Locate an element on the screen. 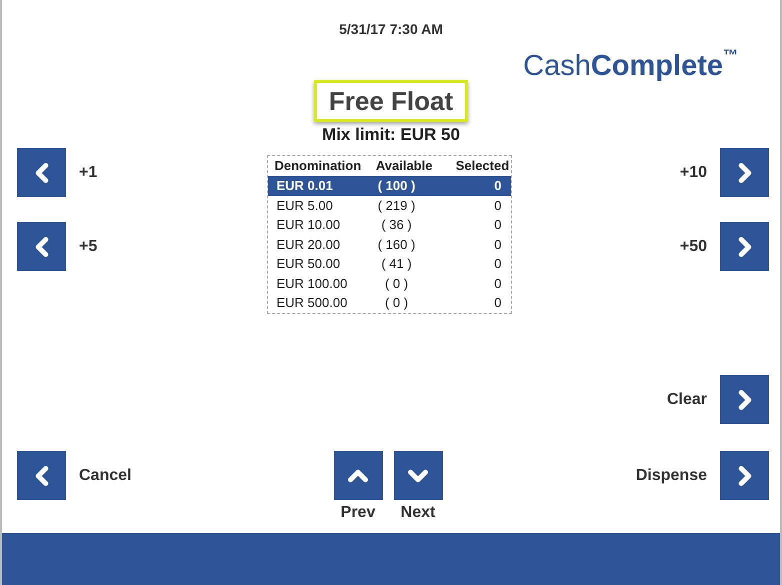 The height and width of the screenshot is (585, 782). button-label: +50 is located at coordinates (693, 246).